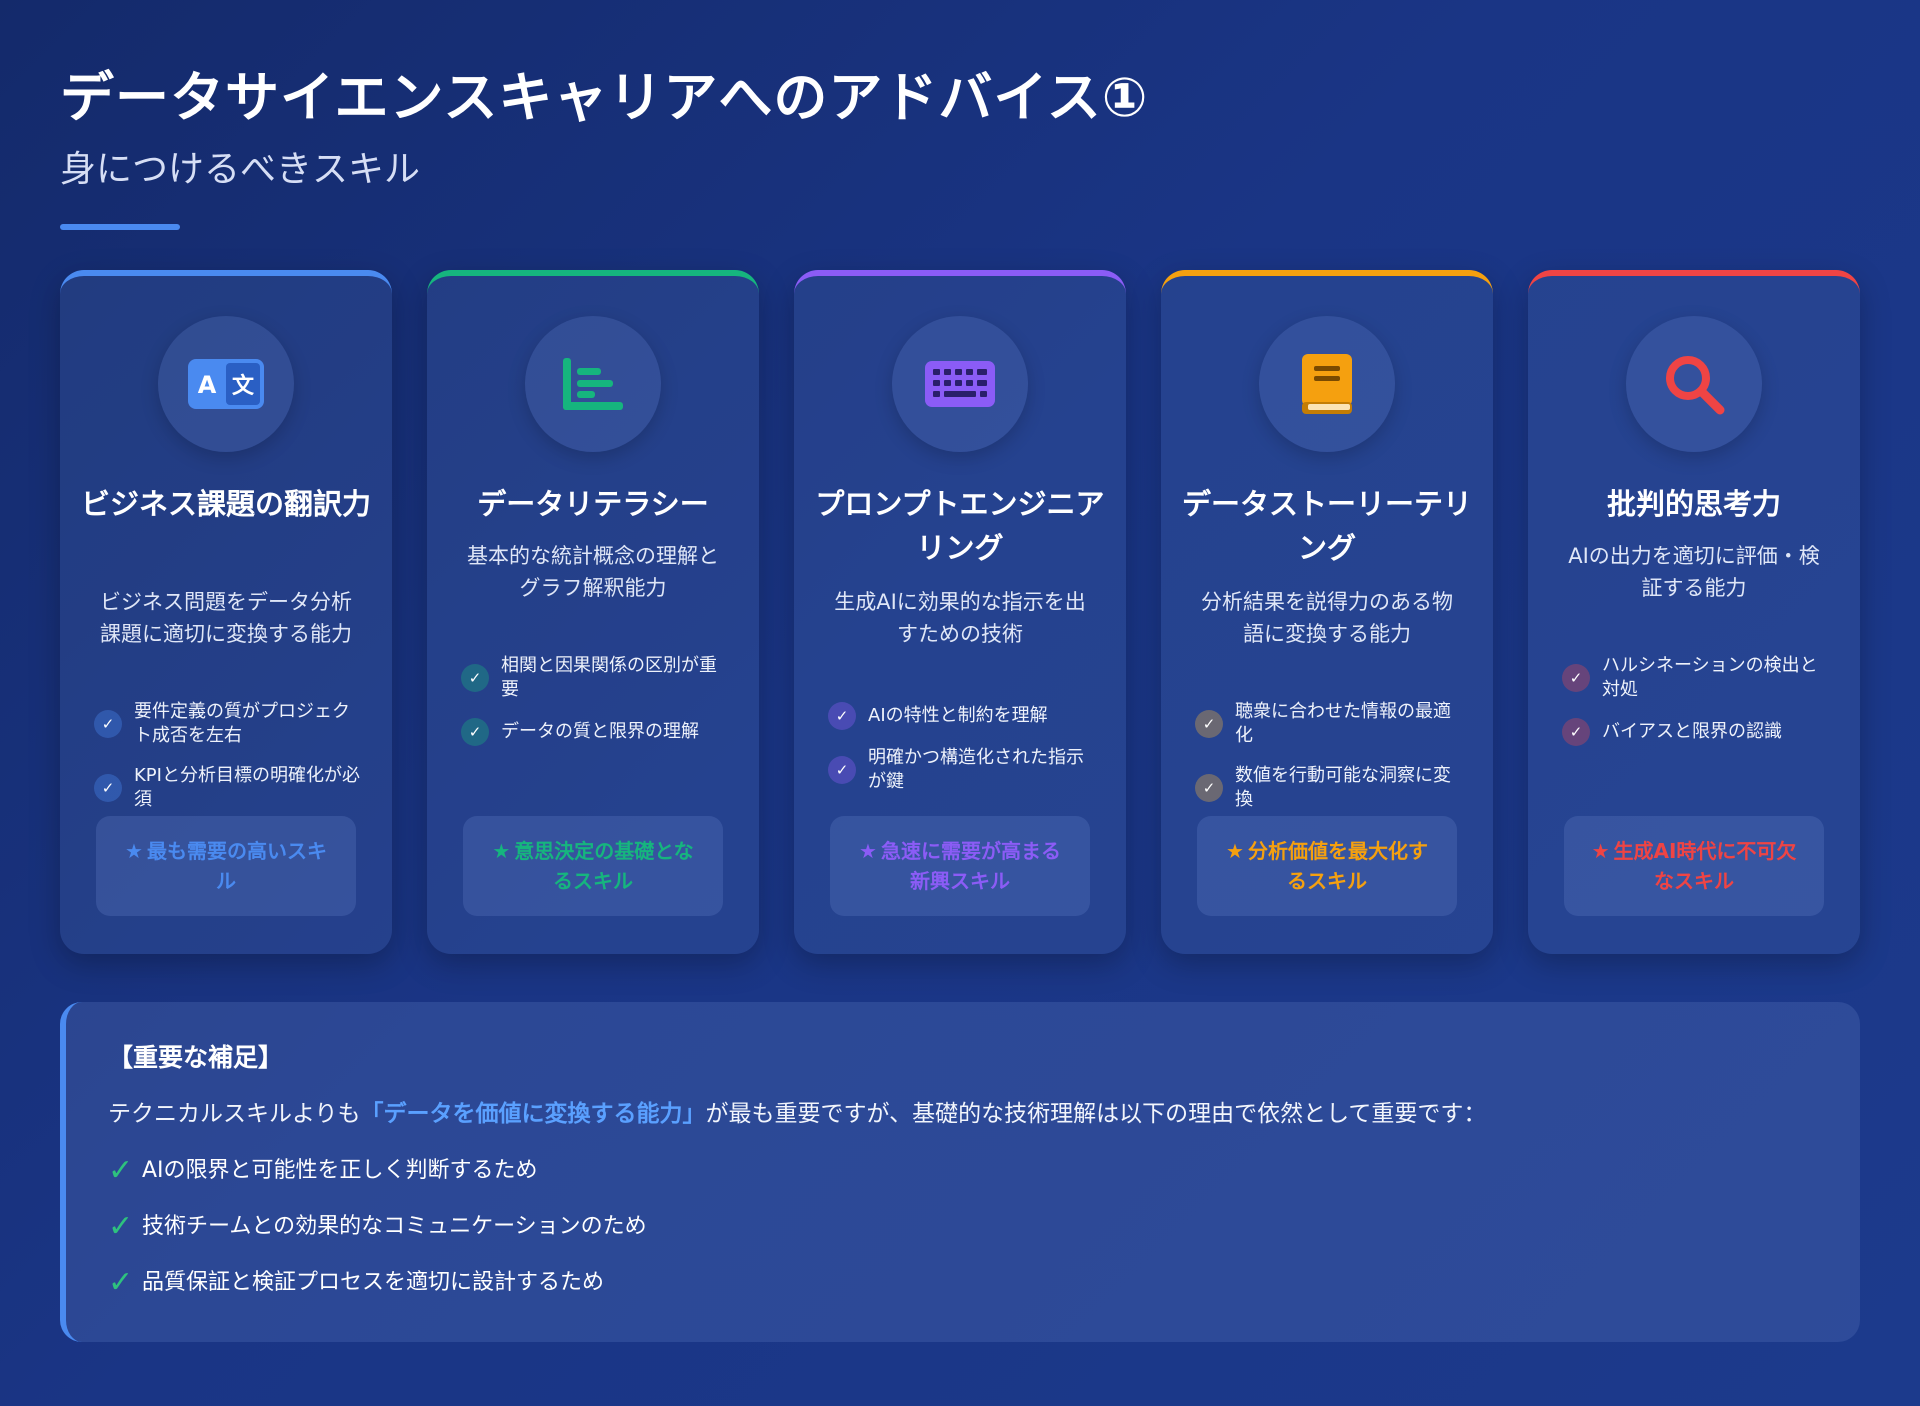 This screenshot has width=1920, height=1406. Describe the element at coordinates (1330, 788) in the screenshot. I see `list-item: ✓ 数値を行動可能な洞察に変換` at that location.